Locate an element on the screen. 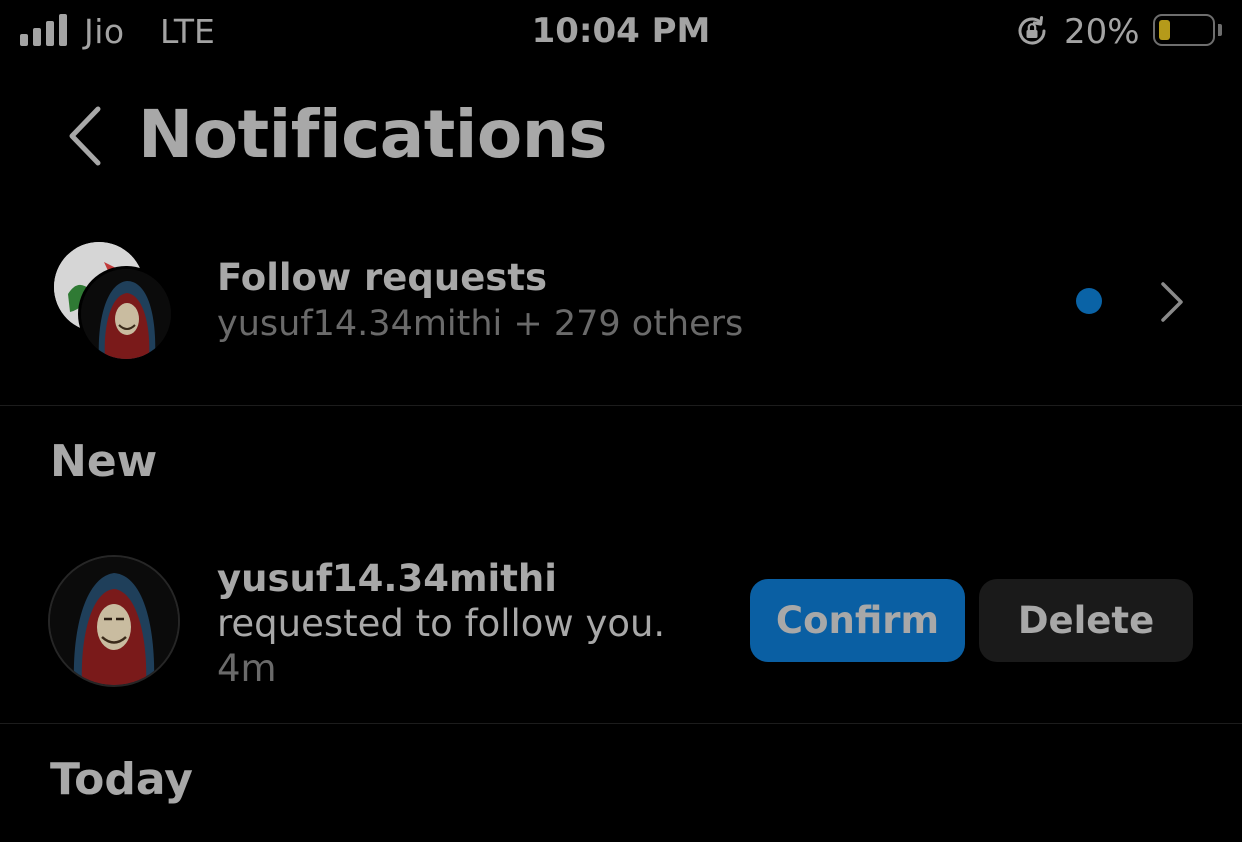 The image size is (1242, 842). notification-time: 4m is located at coordinates (247, 668).